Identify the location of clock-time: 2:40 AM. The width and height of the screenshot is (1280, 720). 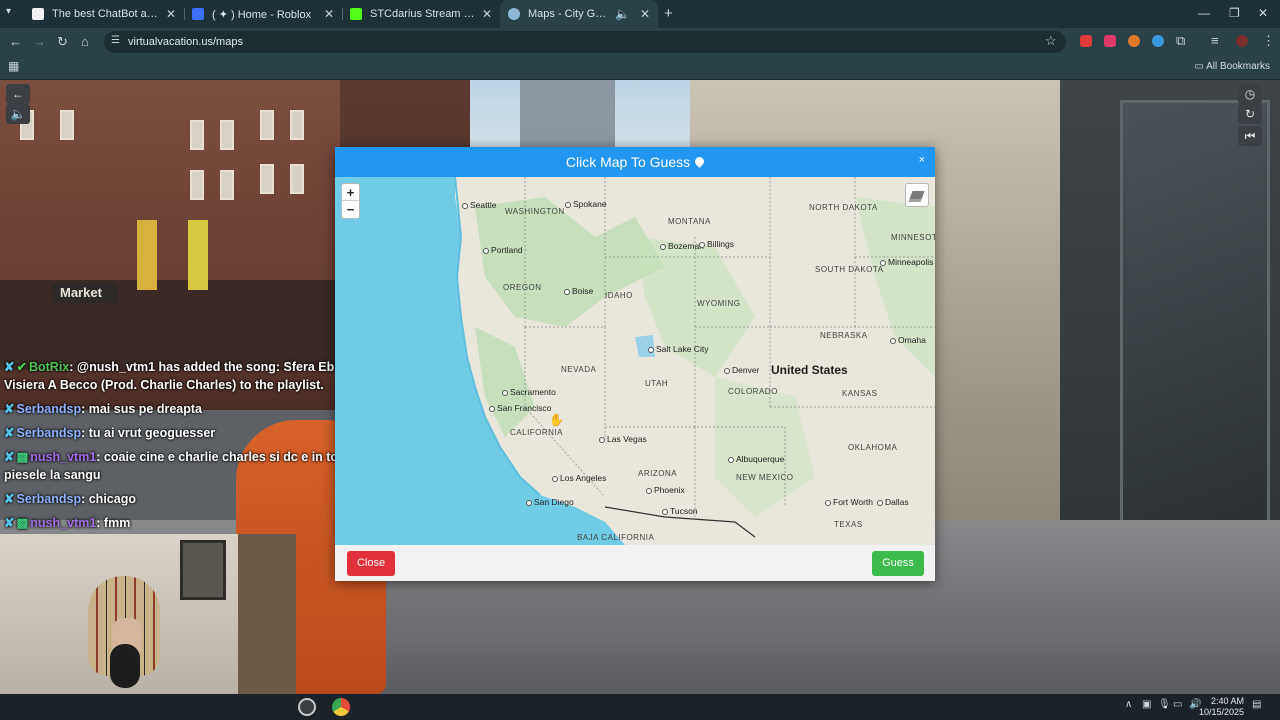
(1227, 701).